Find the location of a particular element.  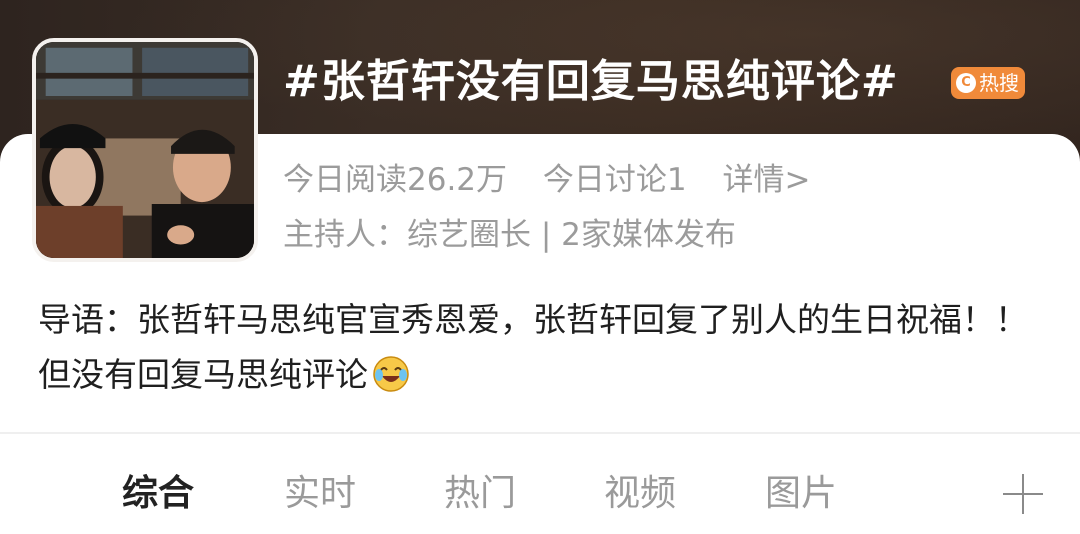

tab-realtime: 实时 is located at coordinates (320, 494).